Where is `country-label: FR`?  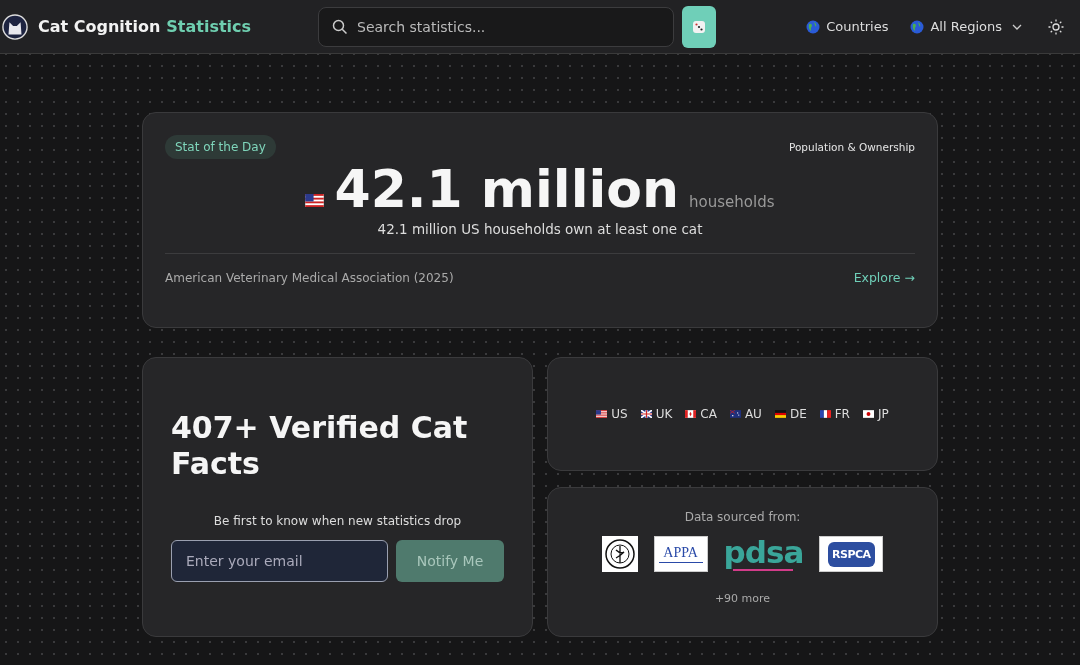 country-label: FR is located at coordinates (842, 414).